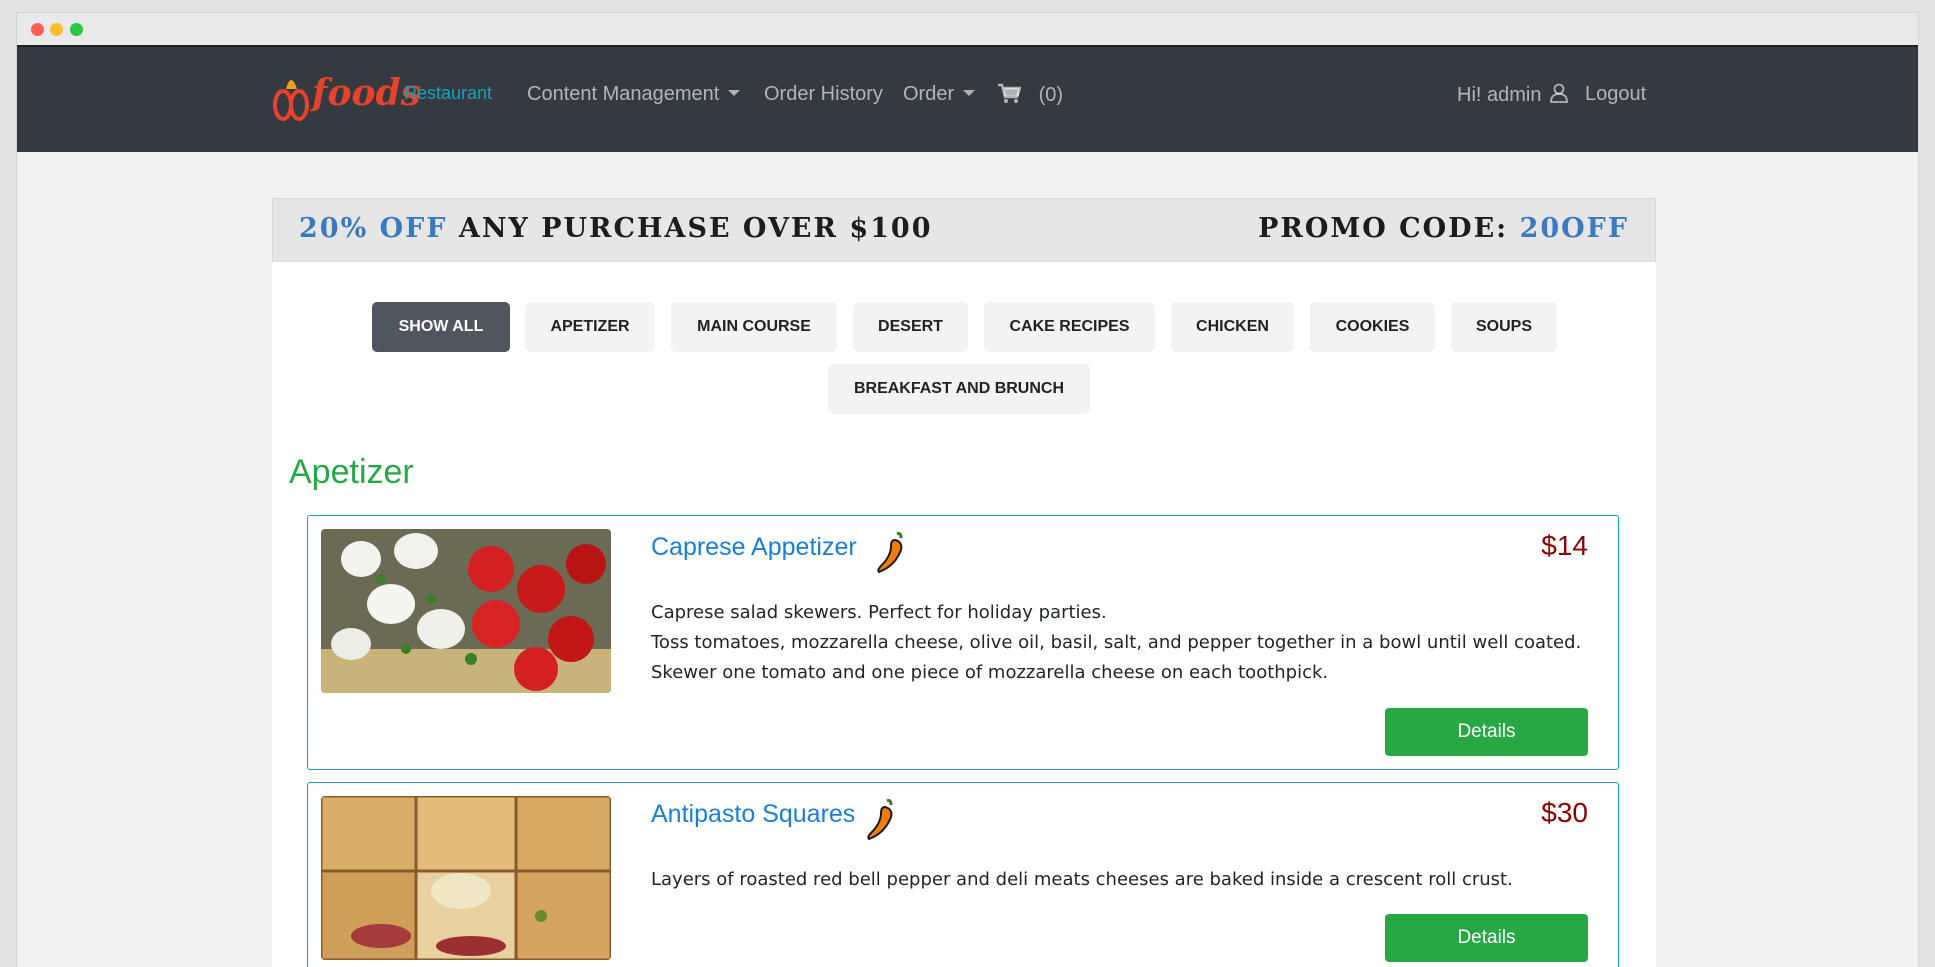  Describe the element at coordinates (1030, 95) in the screenshot. I see `nav-cart: (0)` at that location.